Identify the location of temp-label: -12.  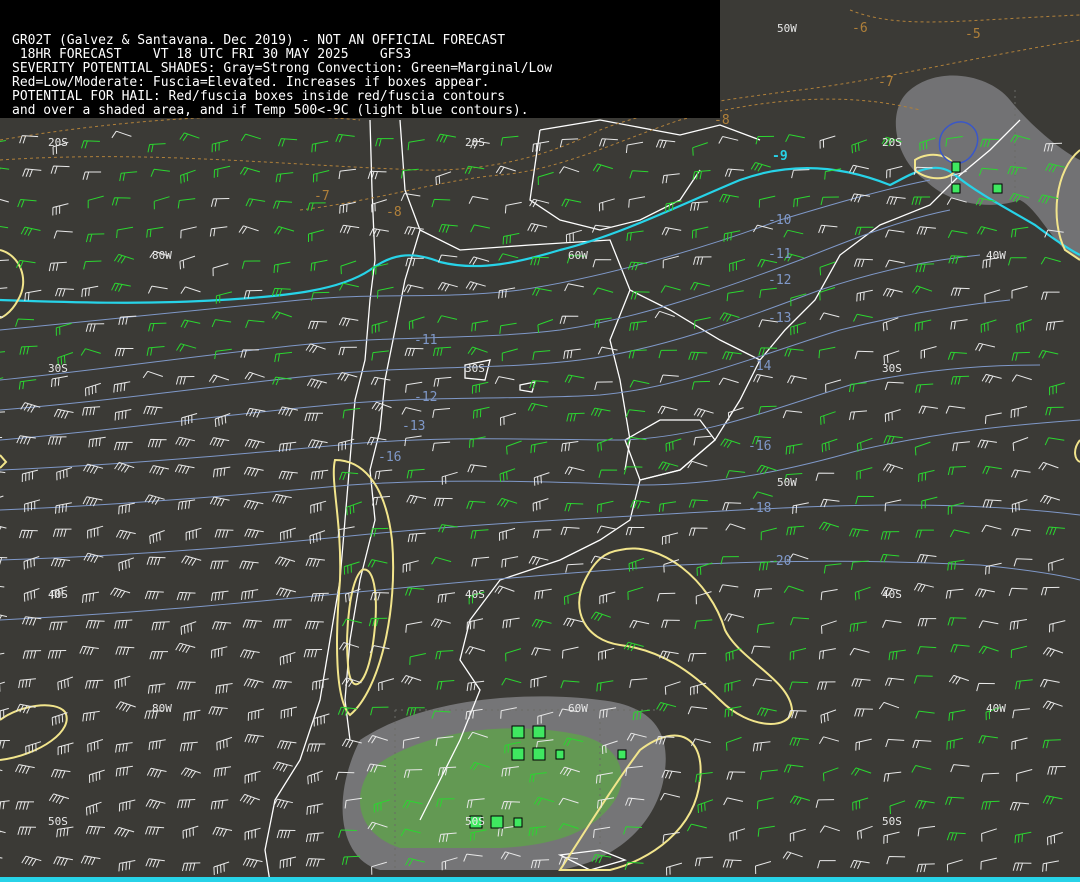
(425, 397).